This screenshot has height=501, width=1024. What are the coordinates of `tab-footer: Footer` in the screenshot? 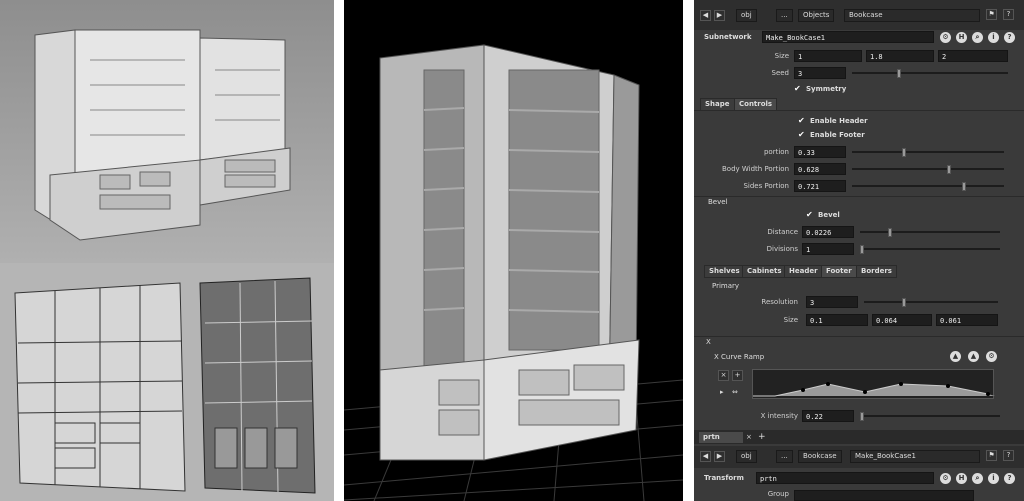 It's located at (839, 271).